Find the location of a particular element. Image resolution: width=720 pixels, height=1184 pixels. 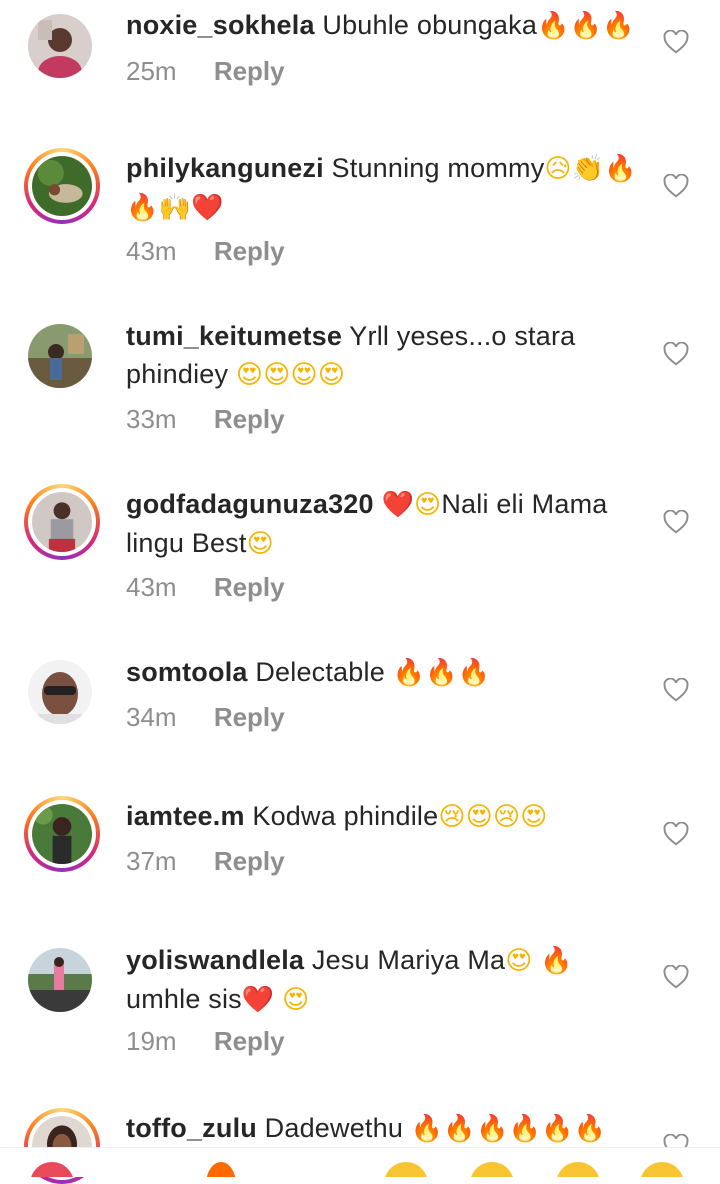

red-heart-emoji: ❤️ is located at coordinates (258, 1000).